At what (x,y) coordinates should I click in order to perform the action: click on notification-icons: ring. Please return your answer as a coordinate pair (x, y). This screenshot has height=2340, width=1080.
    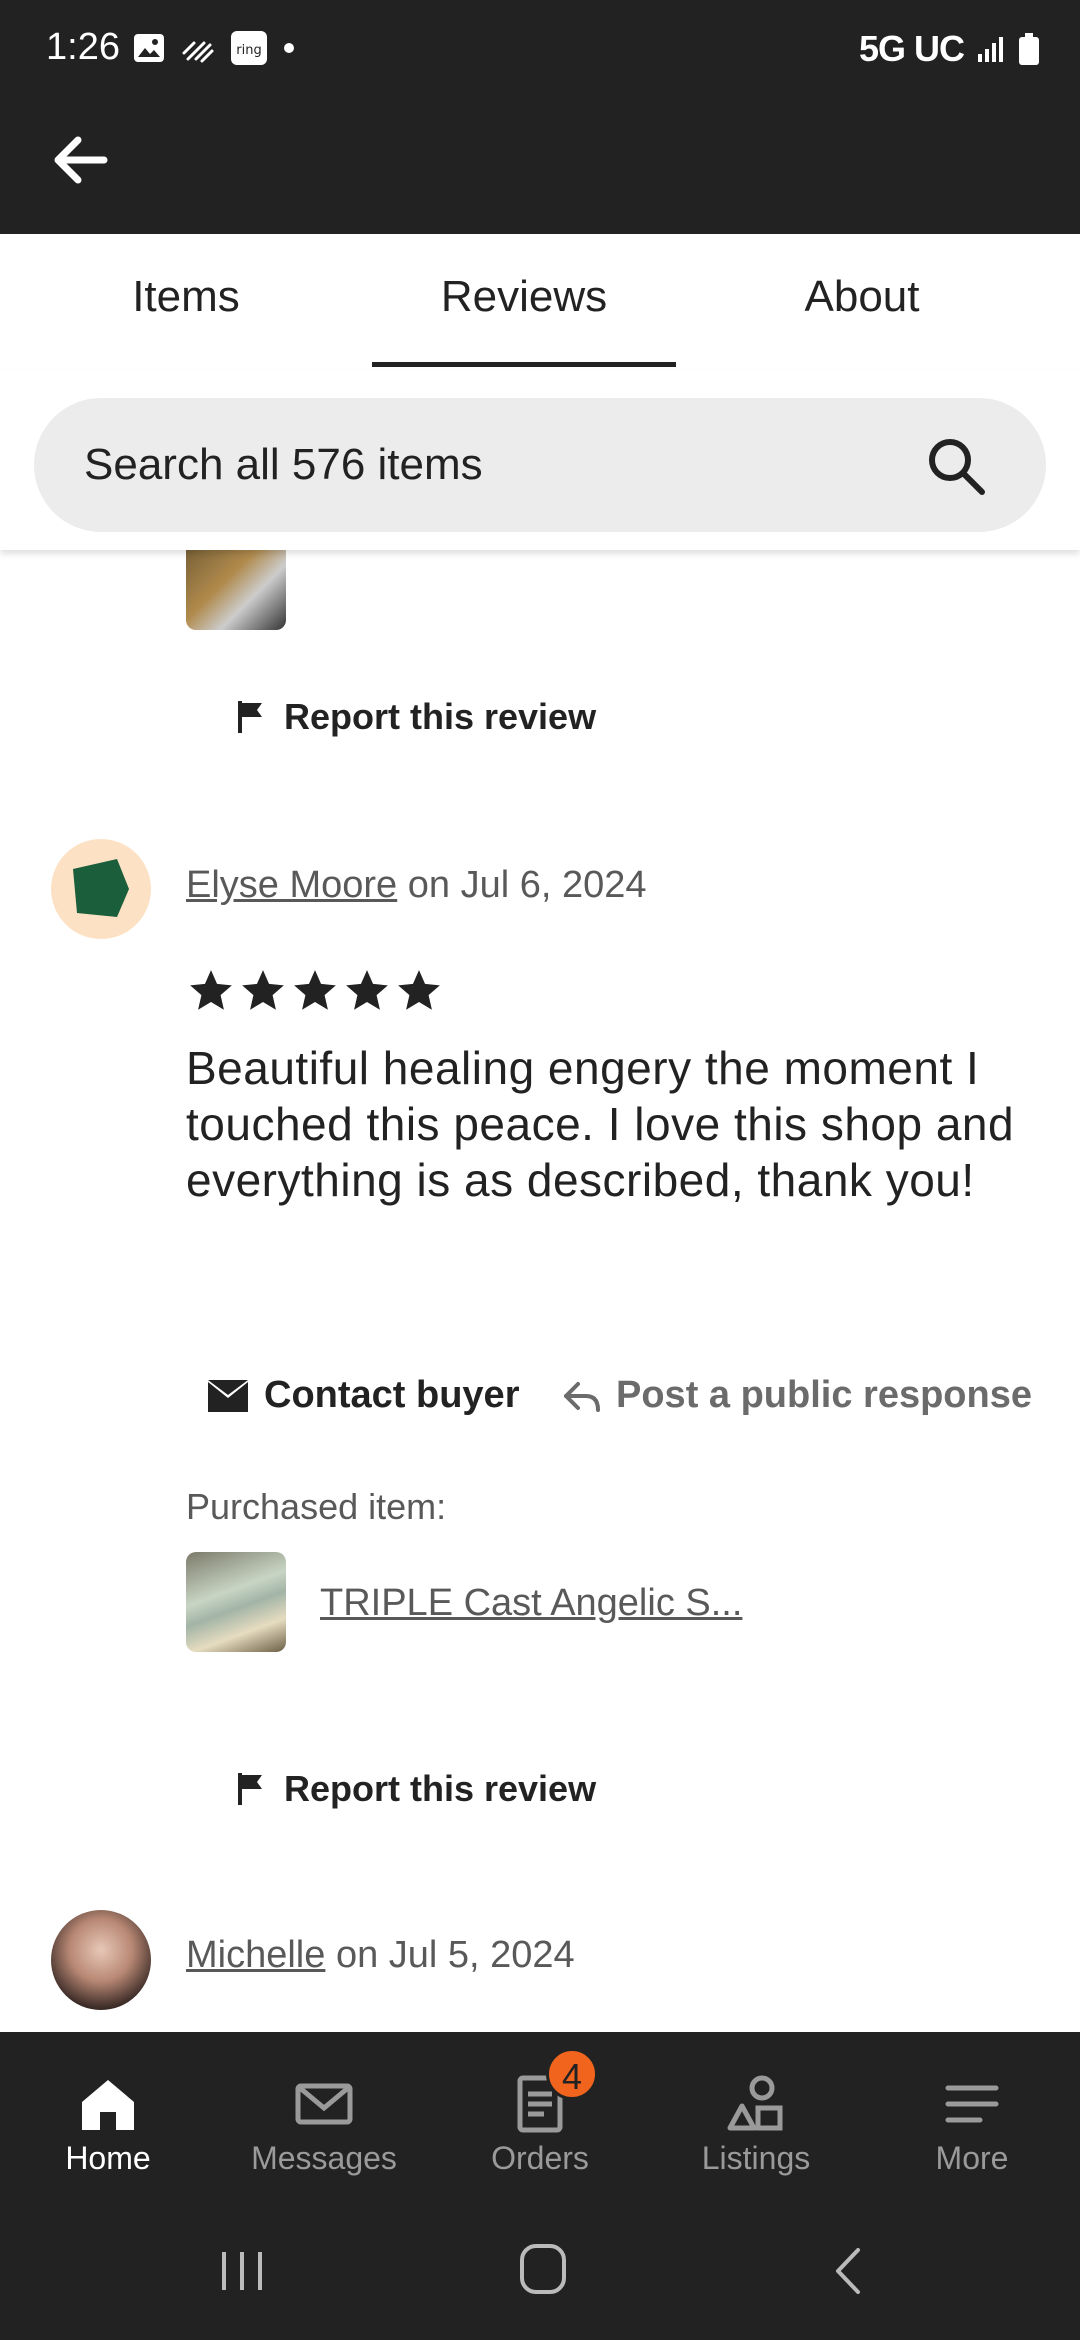
    Looking at the image, I should click on (214, 48).